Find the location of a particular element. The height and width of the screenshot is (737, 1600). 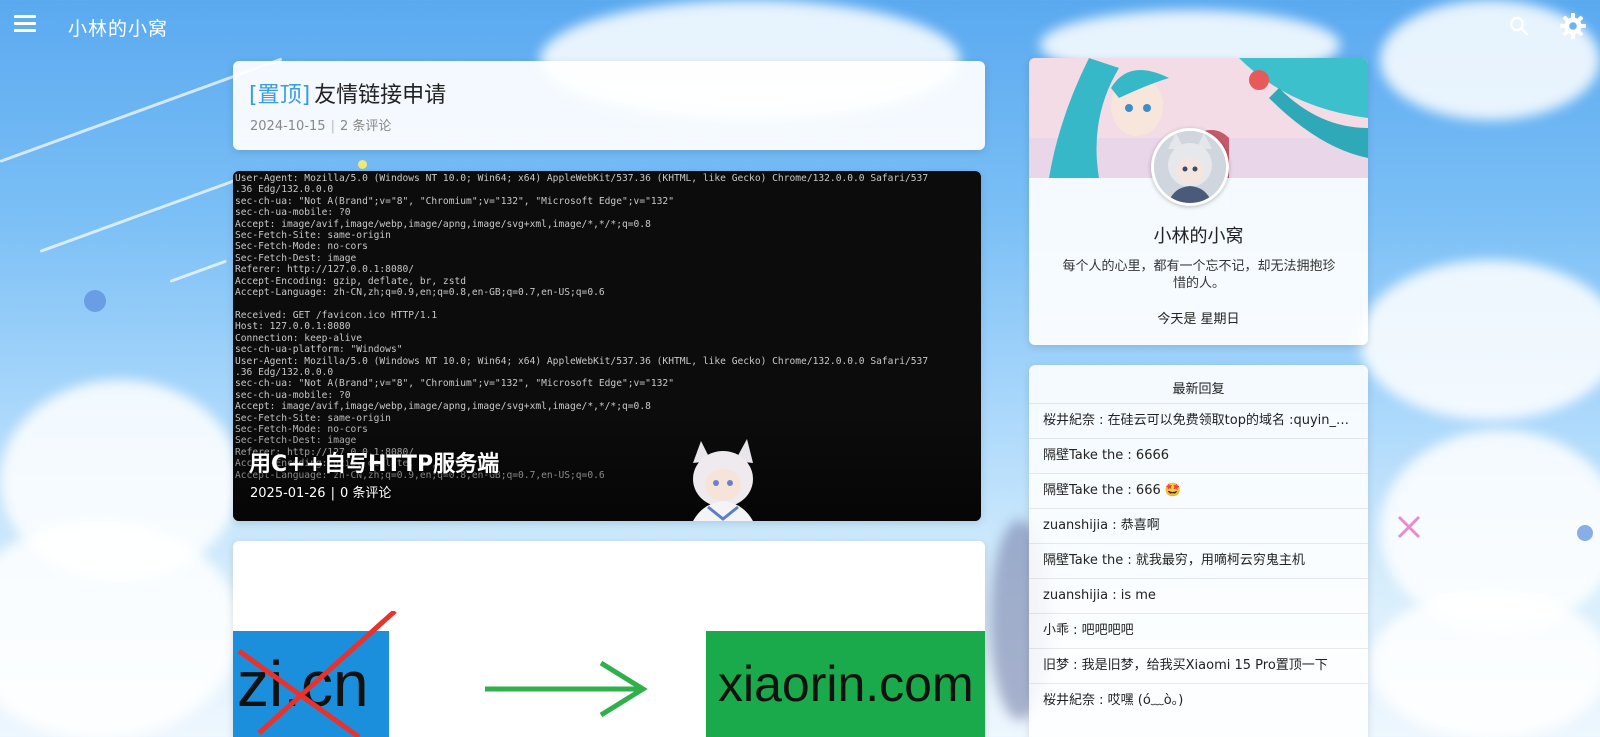

site-title: 小林的小窝 is located at coordinates (118, 27).